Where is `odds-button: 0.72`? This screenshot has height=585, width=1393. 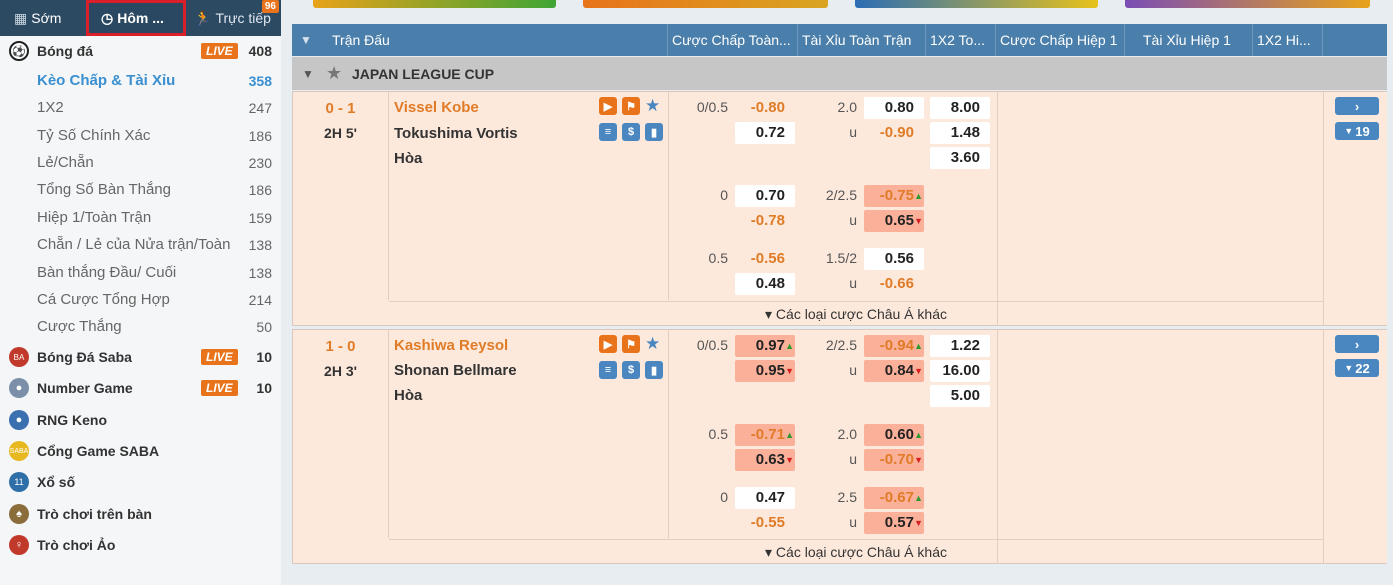 odds-button: 0.72 is located at coordinates (765, 133).